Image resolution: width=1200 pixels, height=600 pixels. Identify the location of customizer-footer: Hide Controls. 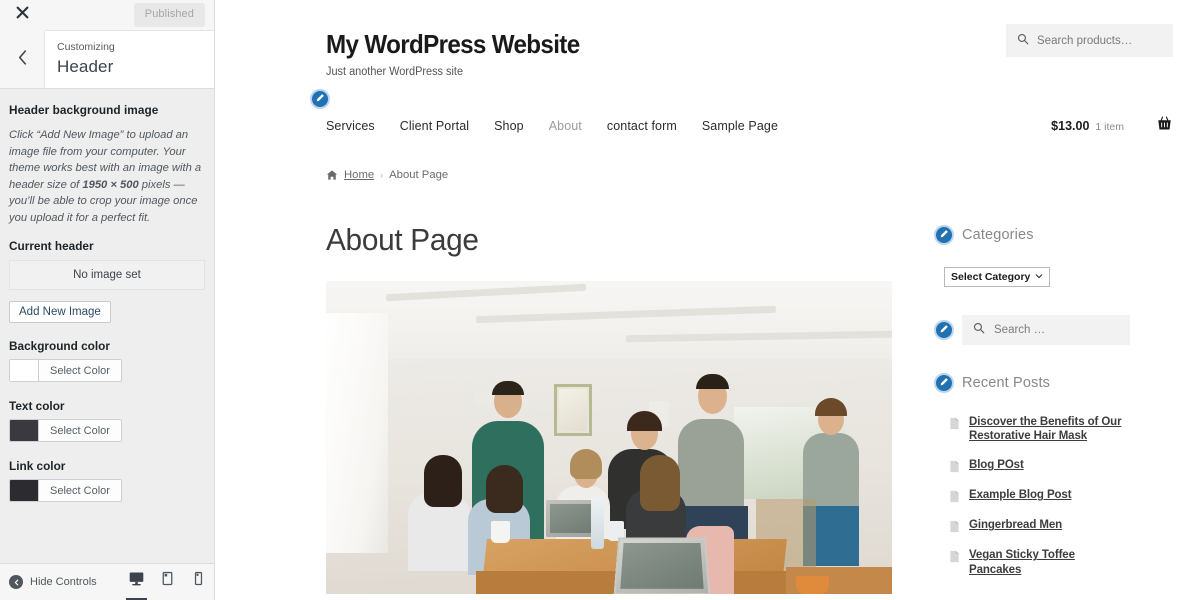
(107, 581).